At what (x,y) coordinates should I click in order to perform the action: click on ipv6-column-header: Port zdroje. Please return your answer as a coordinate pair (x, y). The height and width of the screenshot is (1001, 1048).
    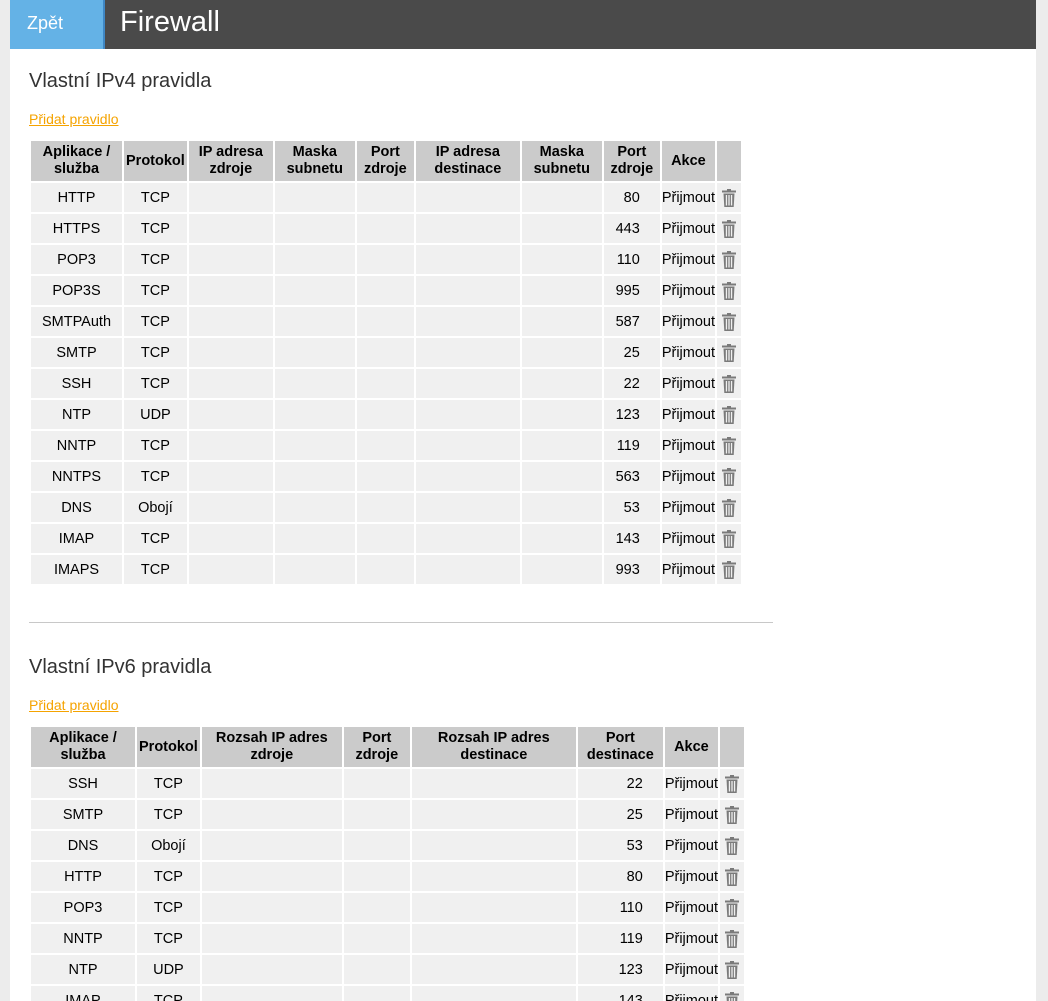
    Looking at the image, I should click on (376, 747).